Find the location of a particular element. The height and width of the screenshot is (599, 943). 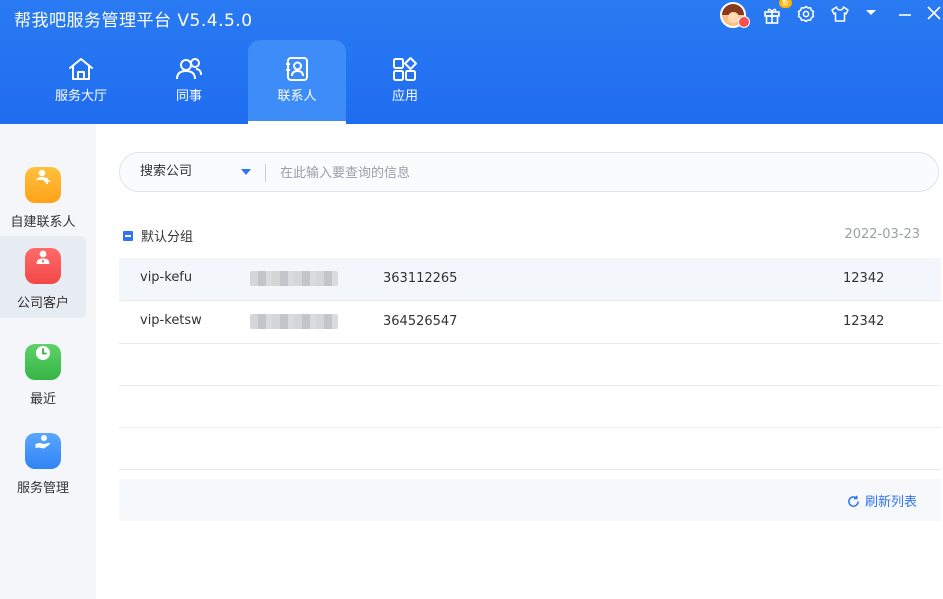

contact-add-icon is located at coordinates (43, 185).